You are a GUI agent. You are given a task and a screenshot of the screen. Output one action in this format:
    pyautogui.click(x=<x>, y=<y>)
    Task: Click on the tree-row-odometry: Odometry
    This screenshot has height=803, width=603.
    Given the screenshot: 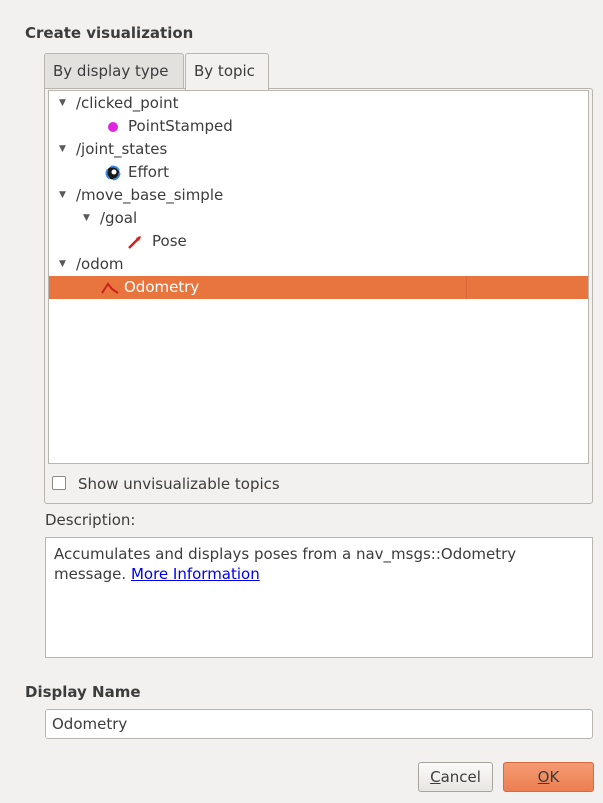 What is the action you would take?
    pyautogui.click(x=318, y=287)
    